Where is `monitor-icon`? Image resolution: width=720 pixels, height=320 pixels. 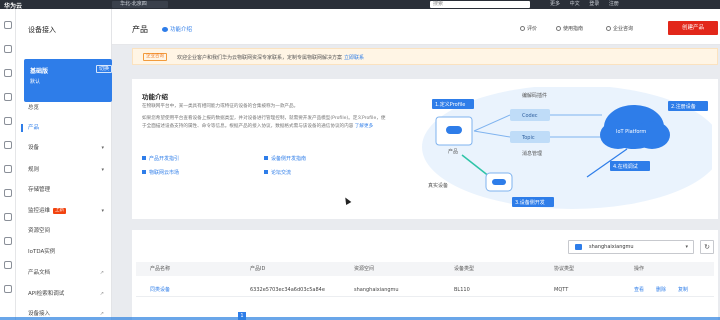
monitor-icon is located at coordinates (8, 145).